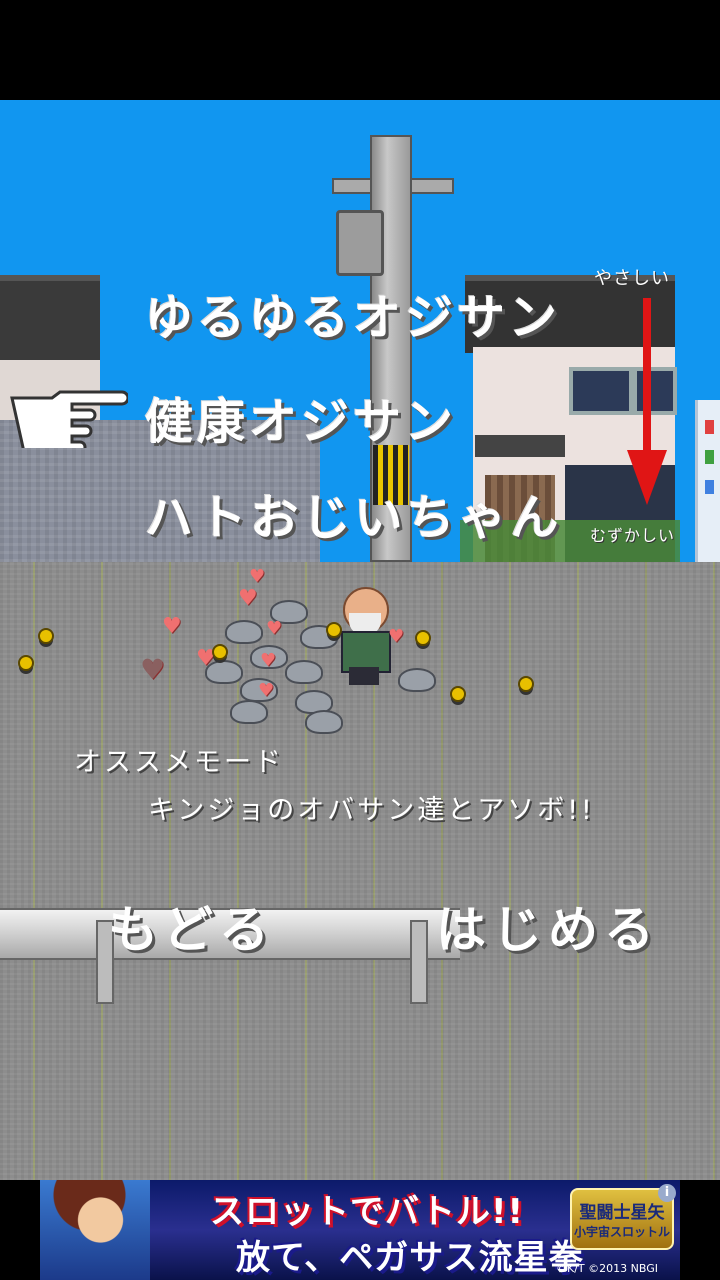 This screenshot has height=1280, width=720. What do you see at coordinates (410, 1258) in the screenshot?
I see `ad-subheadline: 放て、ペガサス流星拳` at bounding box center [410, 1258].